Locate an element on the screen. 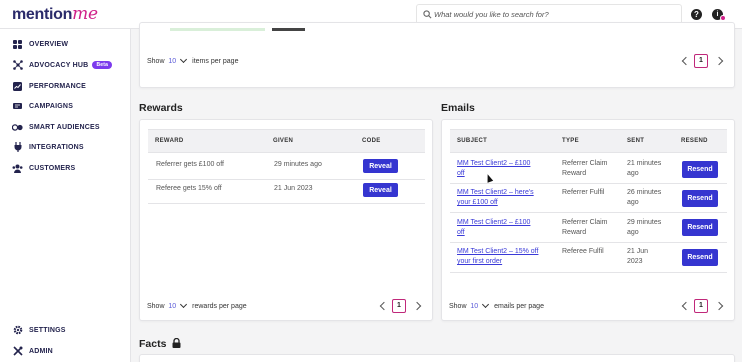 The image size is (742, 362). email-sent: 29 minutes ago is located at coordinates (644, 227).